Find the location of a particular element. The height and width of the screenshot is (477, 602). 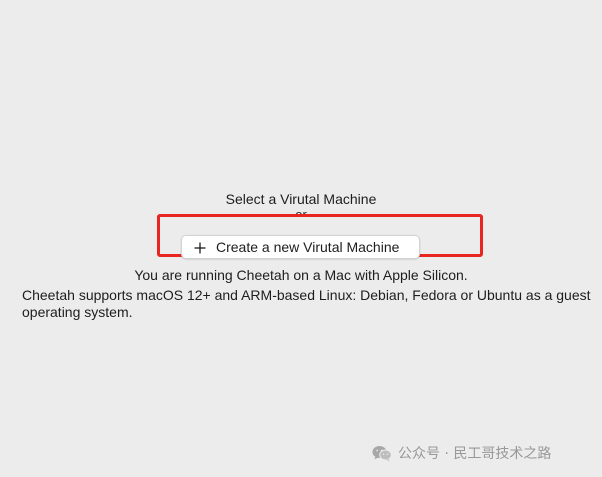

plus-icon is located at coordinates (200, 247).